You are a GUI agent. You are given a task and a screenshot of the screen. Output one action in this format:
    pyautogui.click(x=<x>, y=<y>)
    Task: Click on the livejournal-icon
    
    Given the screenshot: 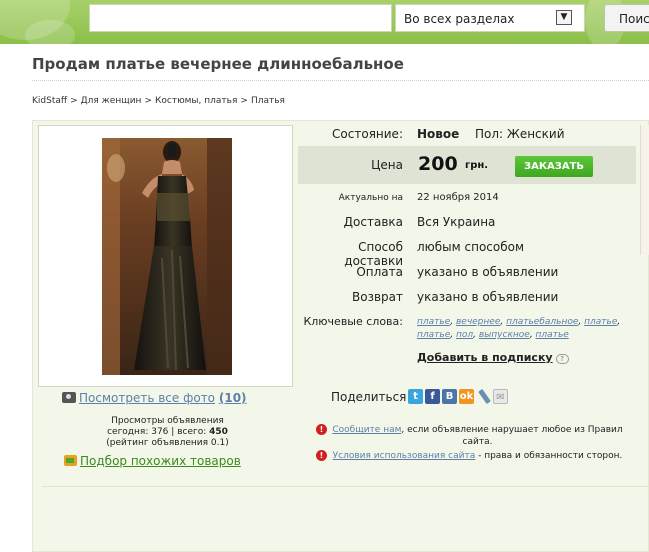 What is the action you would take?
    pyautogui.click(x=484, y=396)
    